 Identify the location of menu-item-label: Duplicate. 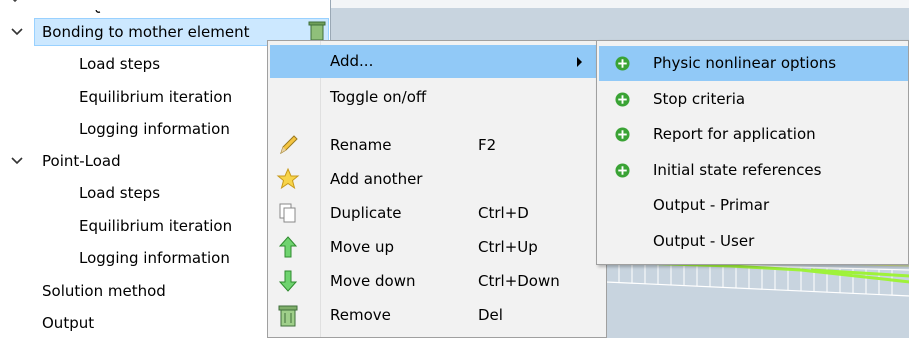
(366, 213).